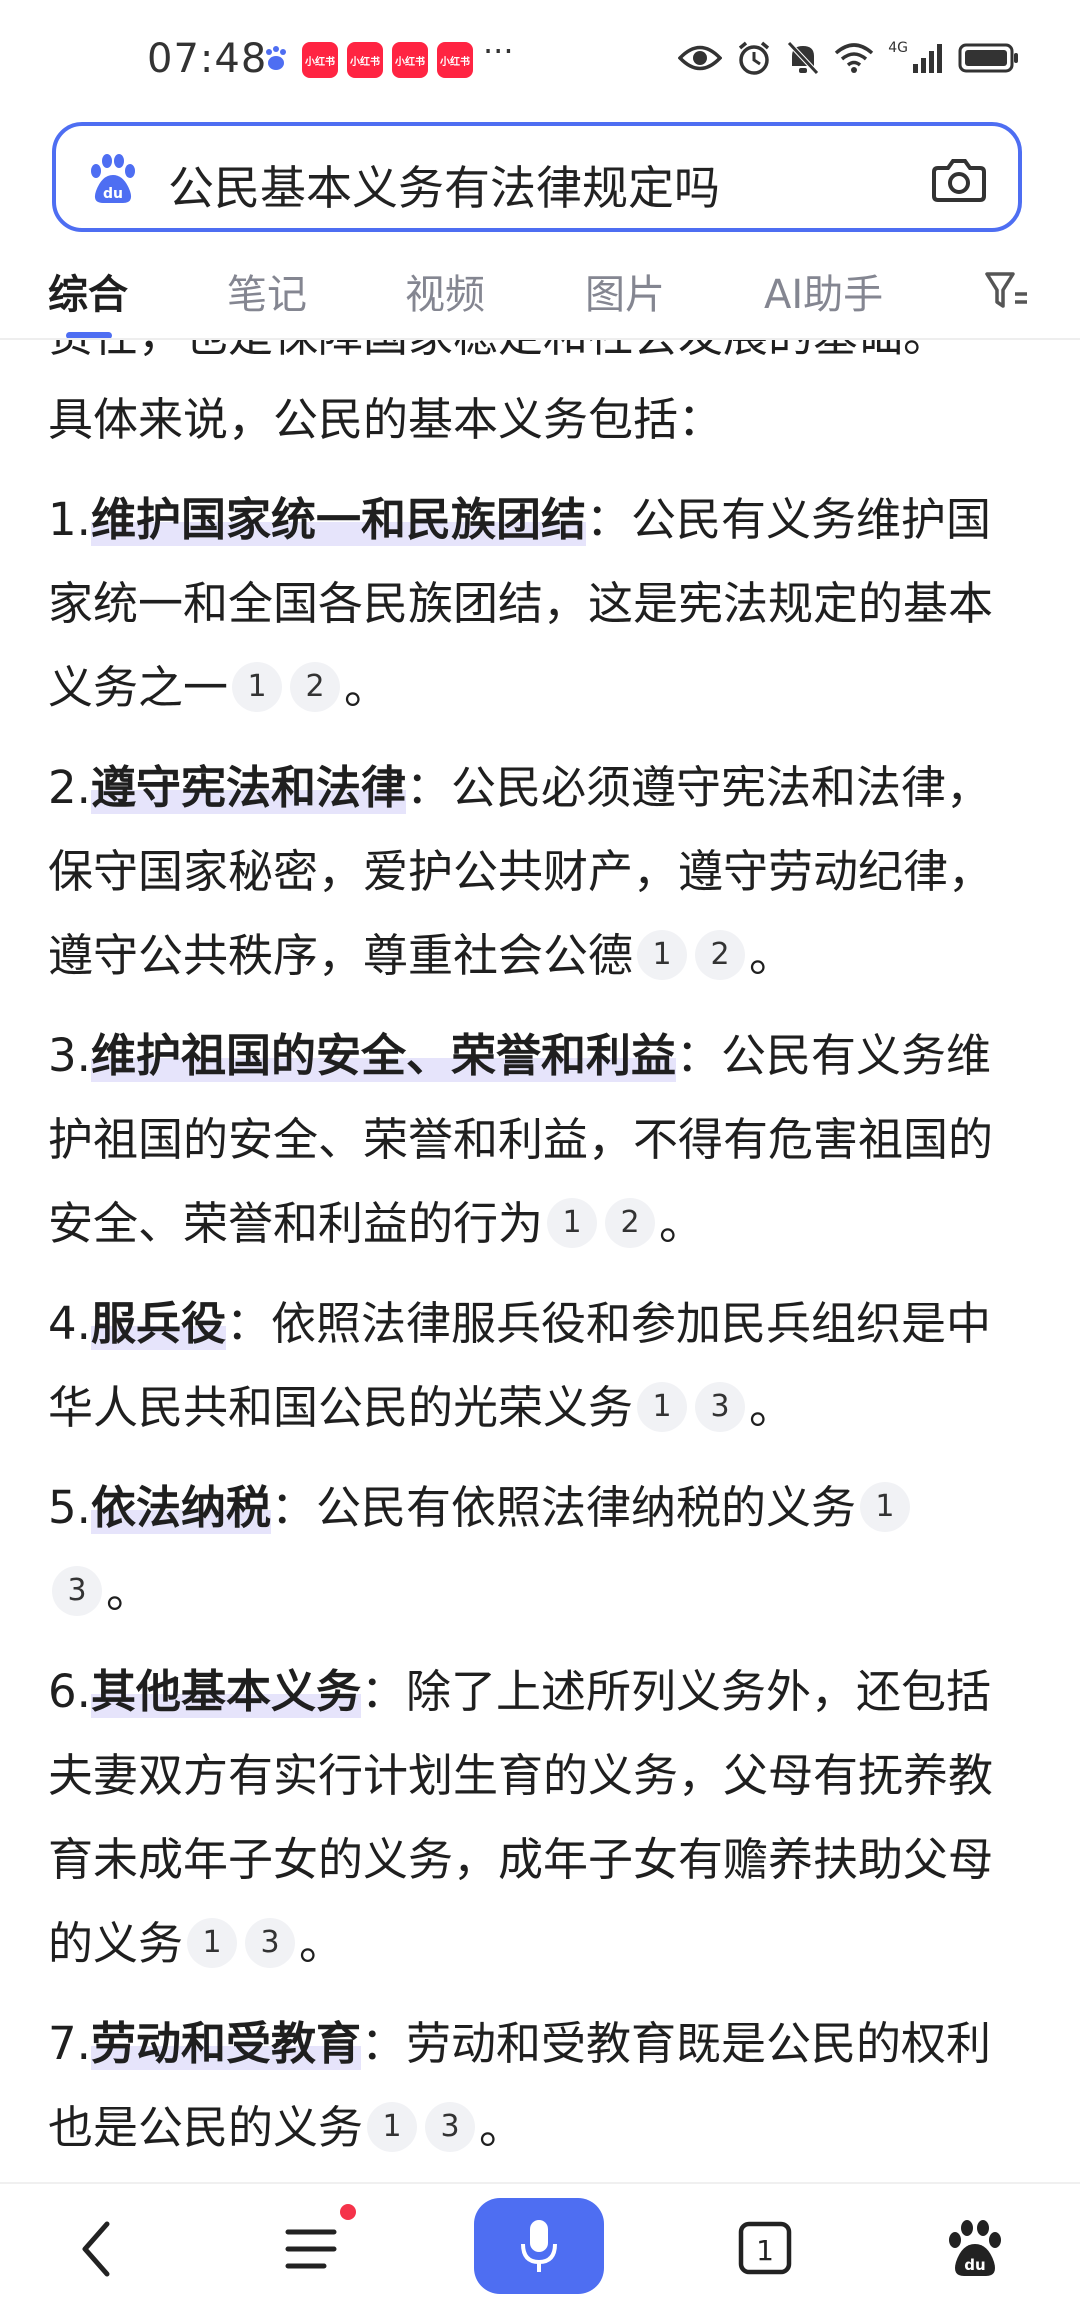  Describe the element at coordinates (225, 1691) in the screenshot. I see `item-title: 其他基本义务` at that location.